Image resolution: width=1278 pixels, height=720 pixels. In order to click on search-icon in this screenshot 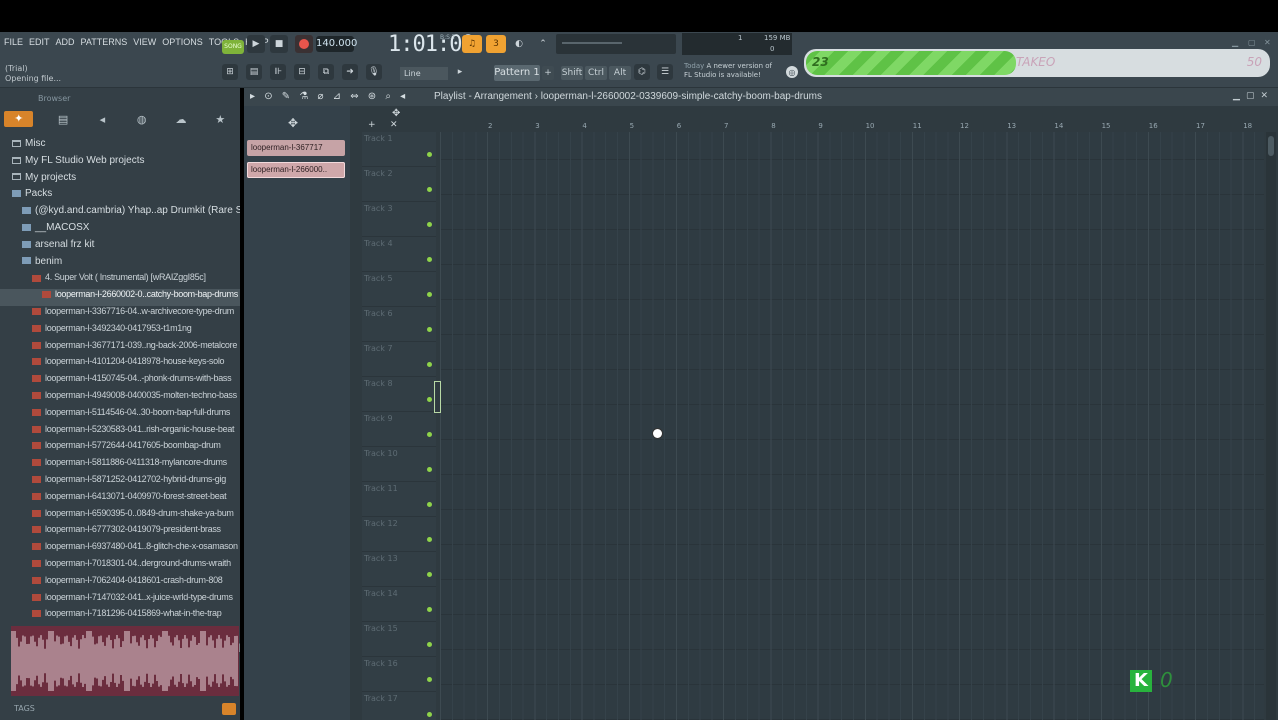, I will do `click(229, 709)`.